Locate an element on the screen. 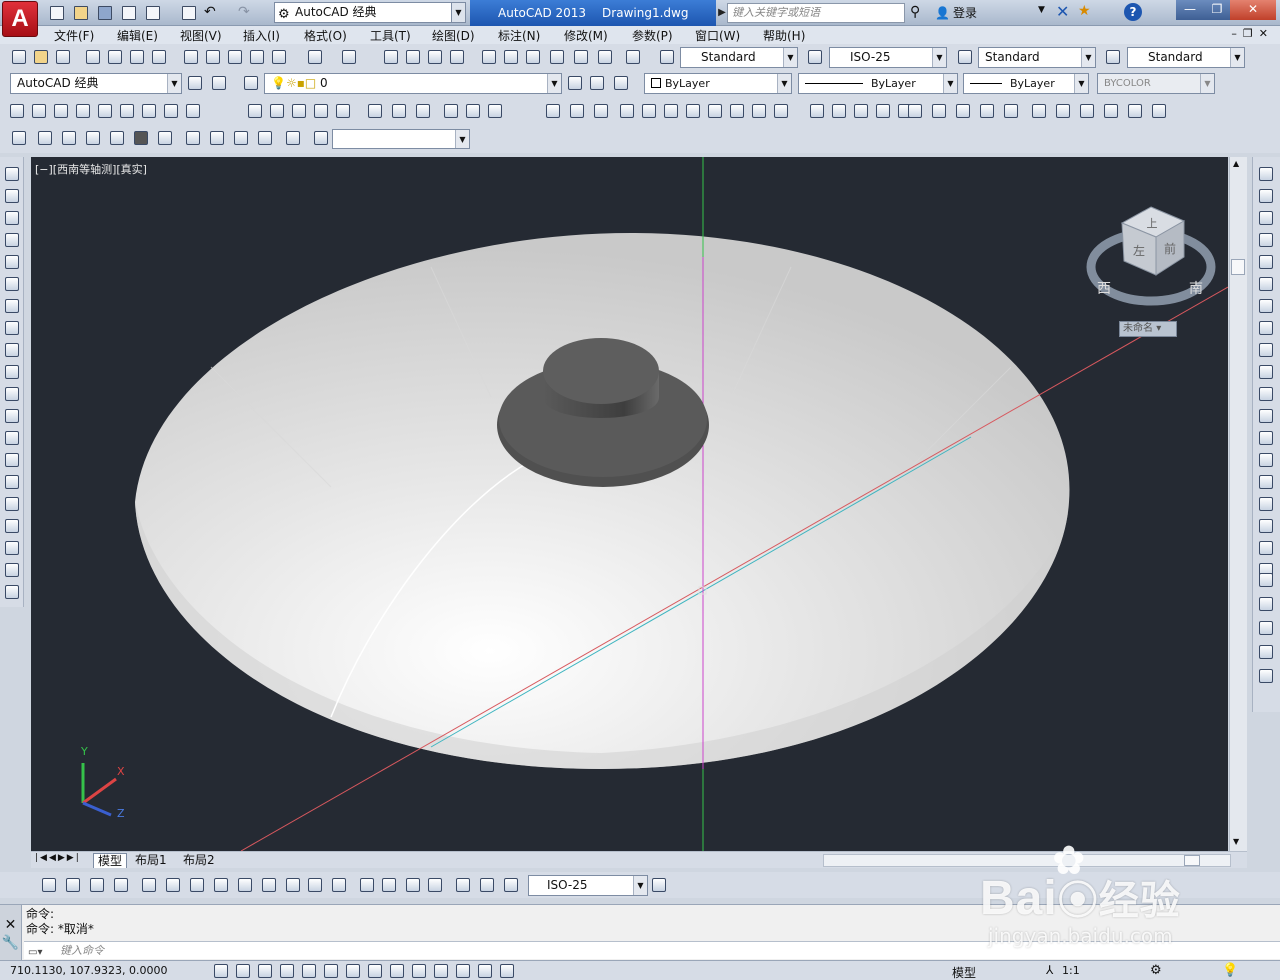 The width and height of the screenshot is (1280, 980). ellipse-icon is located at coordinates (12, 372).